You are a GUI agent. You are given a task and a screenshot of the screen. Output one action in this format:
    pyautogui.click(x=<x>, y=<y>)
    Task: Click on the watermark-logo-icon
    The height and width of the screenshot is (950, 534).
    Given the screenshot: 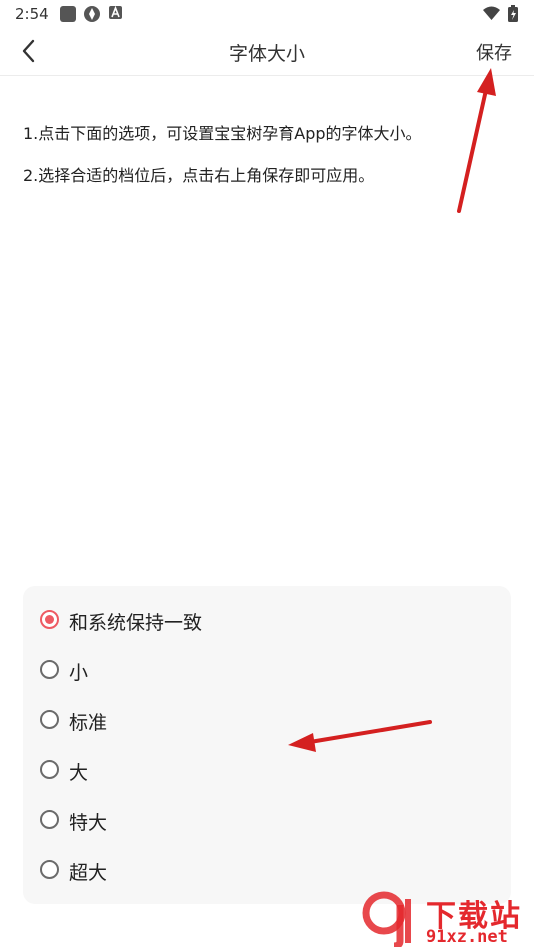 What is the action you would take?
    pyautogui.click(x=386, y=919)
    